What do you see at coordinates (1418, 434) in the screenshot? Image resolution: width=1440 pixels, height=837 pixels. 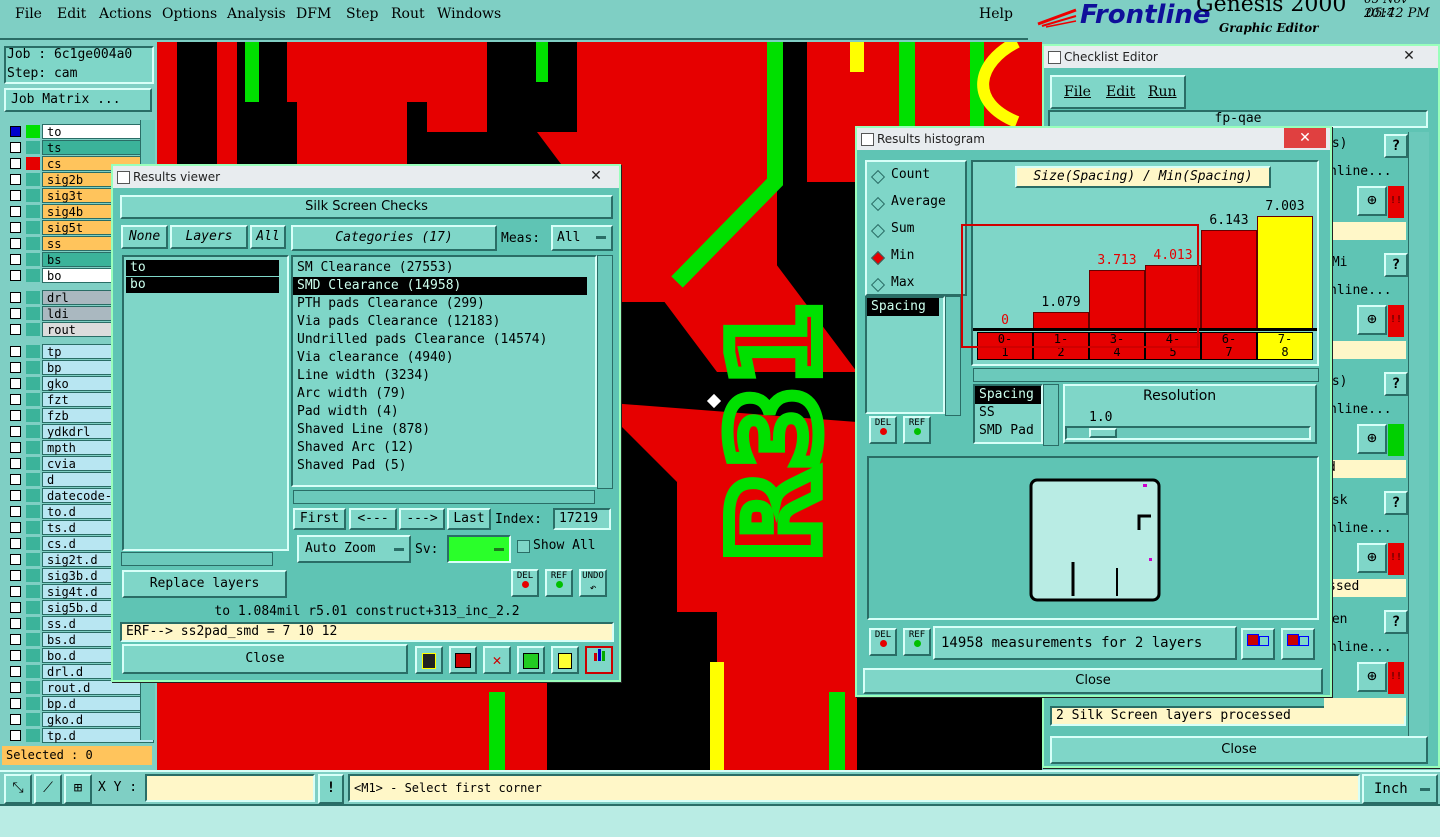 I see `checklist-scrollbar` at bounding box center [1418, 434].